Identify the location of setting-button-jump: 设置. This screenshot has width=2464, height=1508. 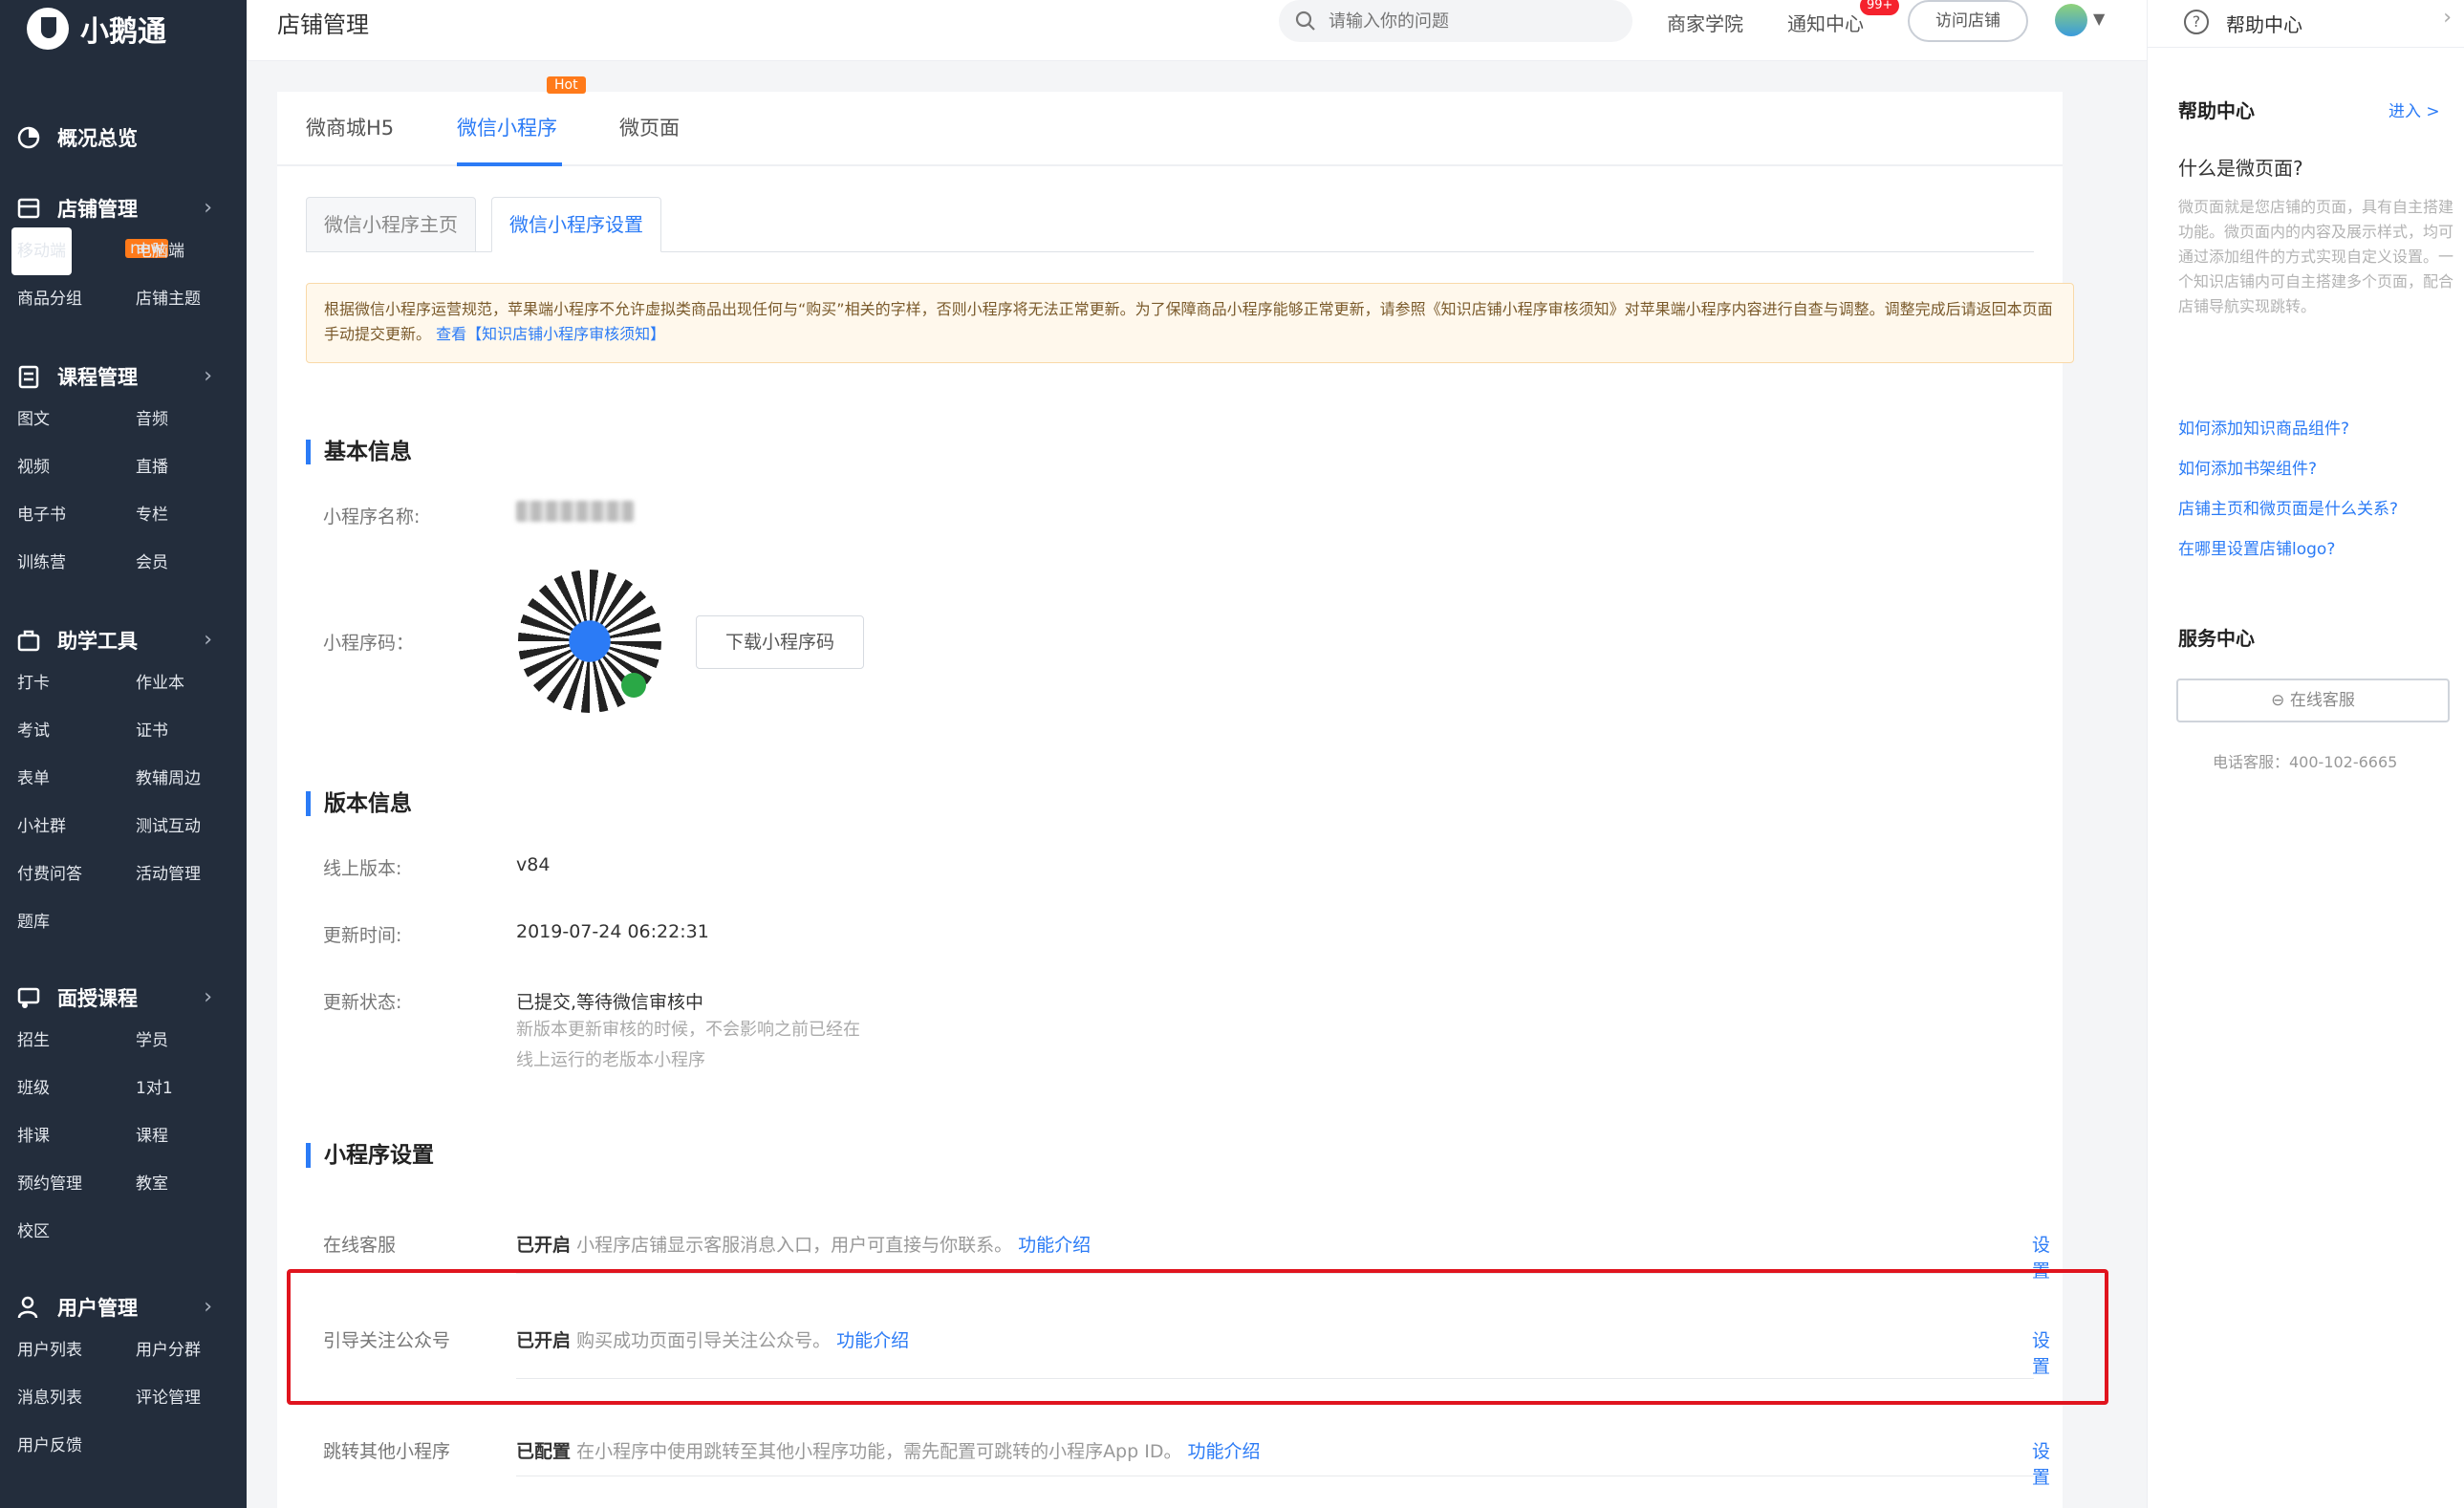
(2048, 1463).